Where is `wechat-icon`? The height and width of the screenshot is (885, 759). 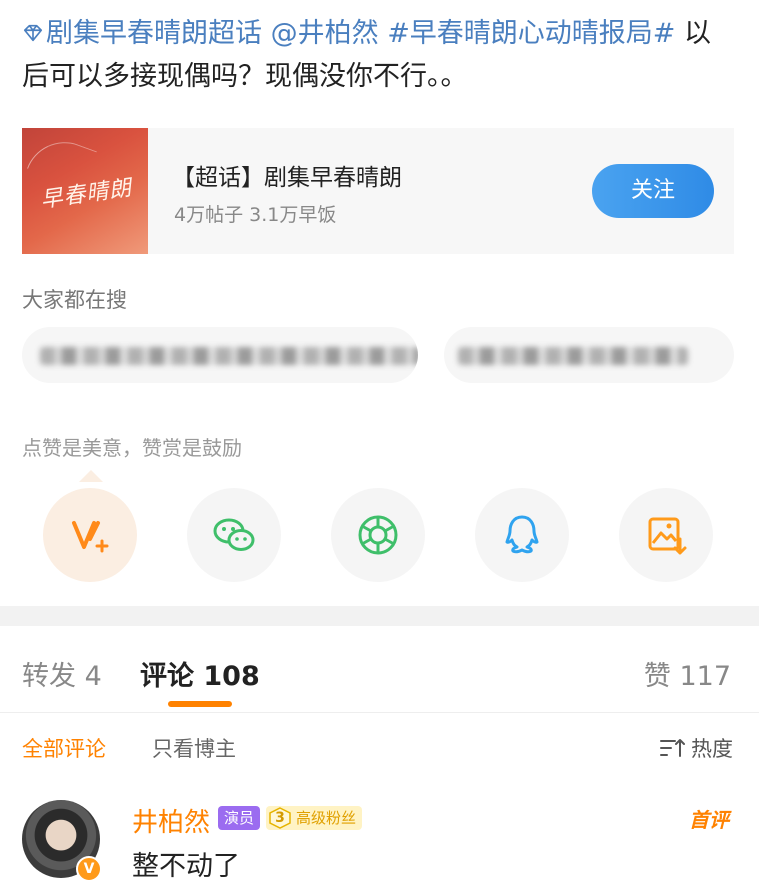 wechat-icon is located at coordinates (234, 534).